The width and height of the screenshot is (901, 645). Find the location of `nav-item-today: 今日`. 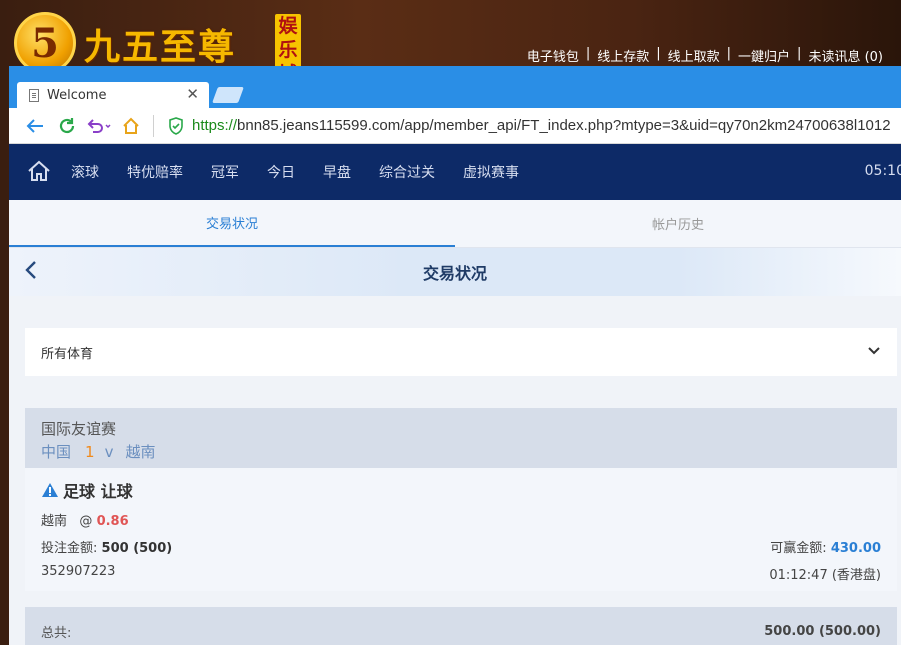

nav-item-today: 今日 is located at coordinates (281, 172).